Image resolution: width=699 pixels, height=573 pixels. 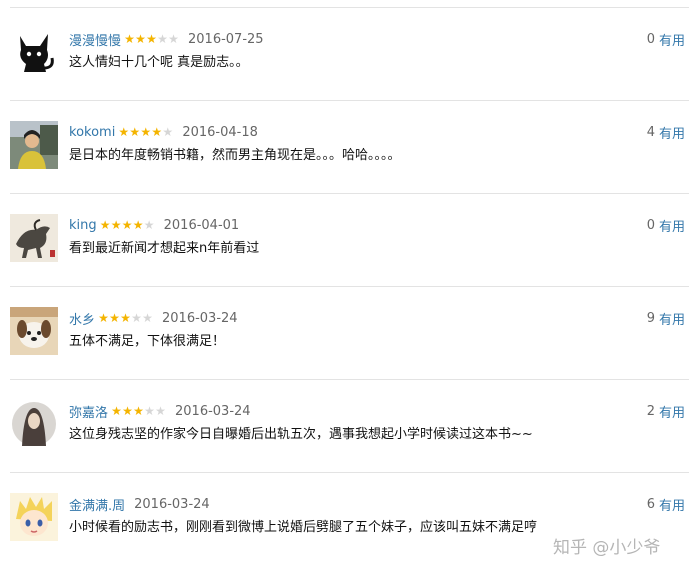 What do you see at coordinates (95, 39) in the screenshot?
I see `username-link: 漫漫慢慢` at bounding box center [95, 39].